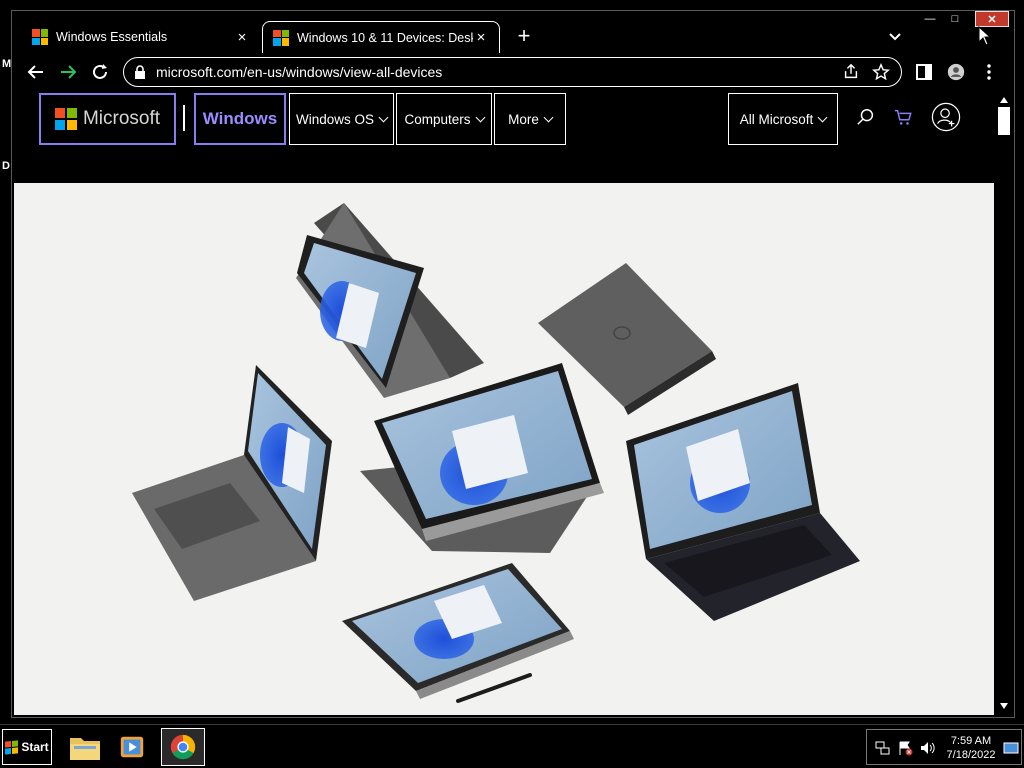  What do you see at coordinates (985, 36) in the screenshot?
I see `mouse-cursor-icon` at bounding box center [985, 36].